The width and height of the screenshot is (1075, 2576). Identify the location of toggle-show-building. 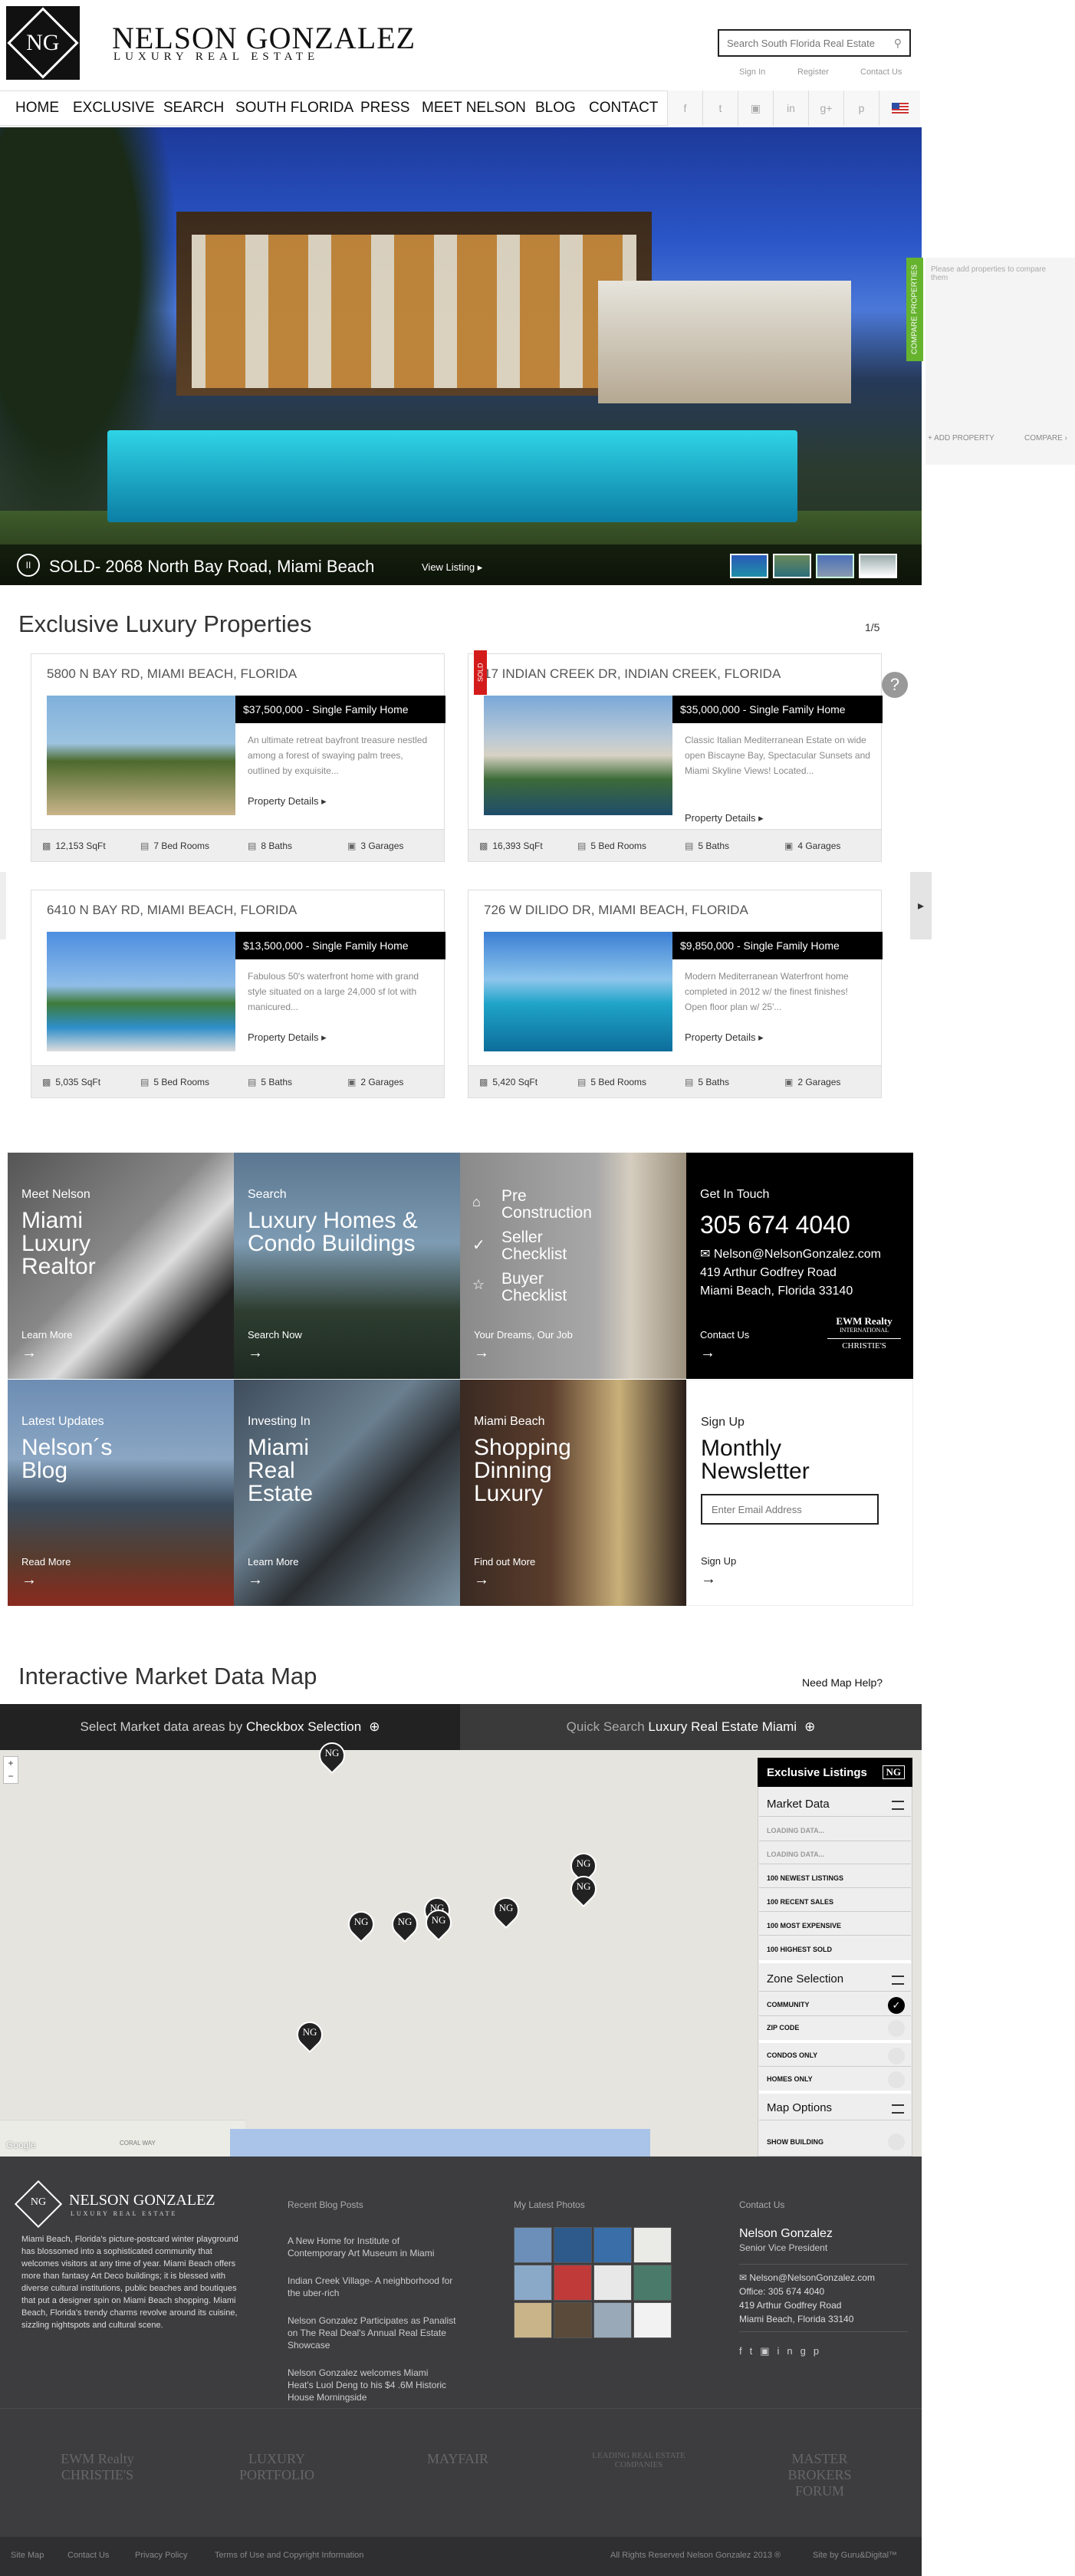
(896, 2142).